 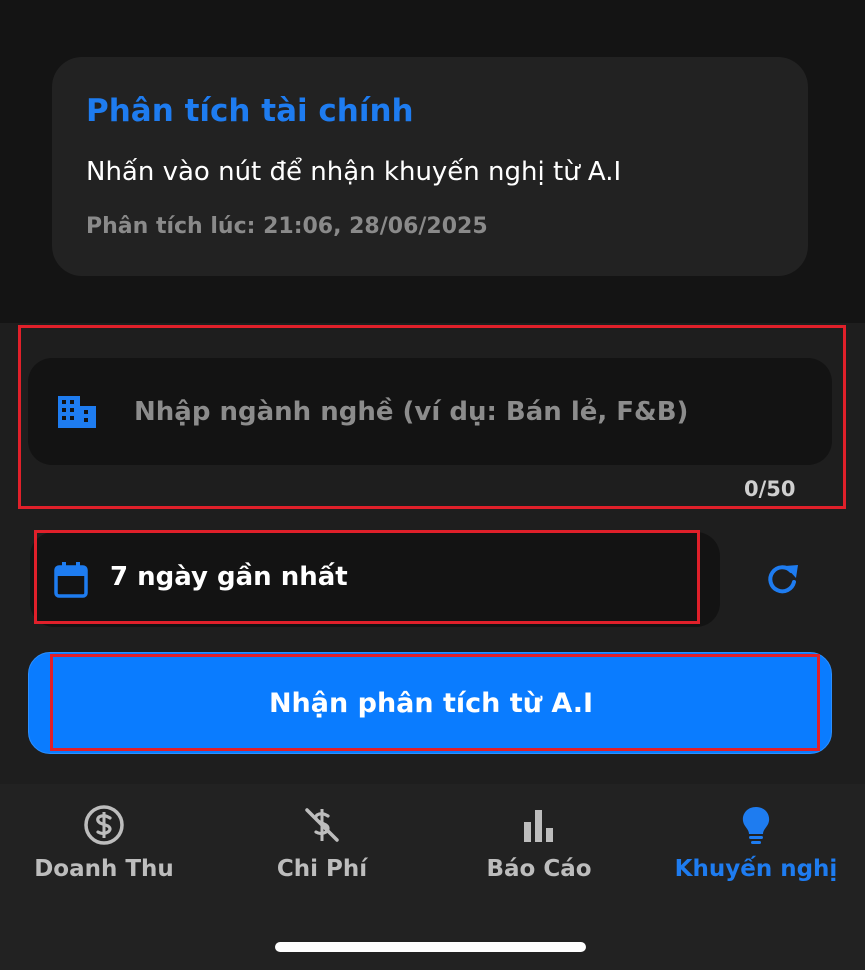 What do you see at coordinates (322, 843) in the screenshot?
I see `nav-item-chi-phi: Chi Phí` at bounding box center [322, 843].